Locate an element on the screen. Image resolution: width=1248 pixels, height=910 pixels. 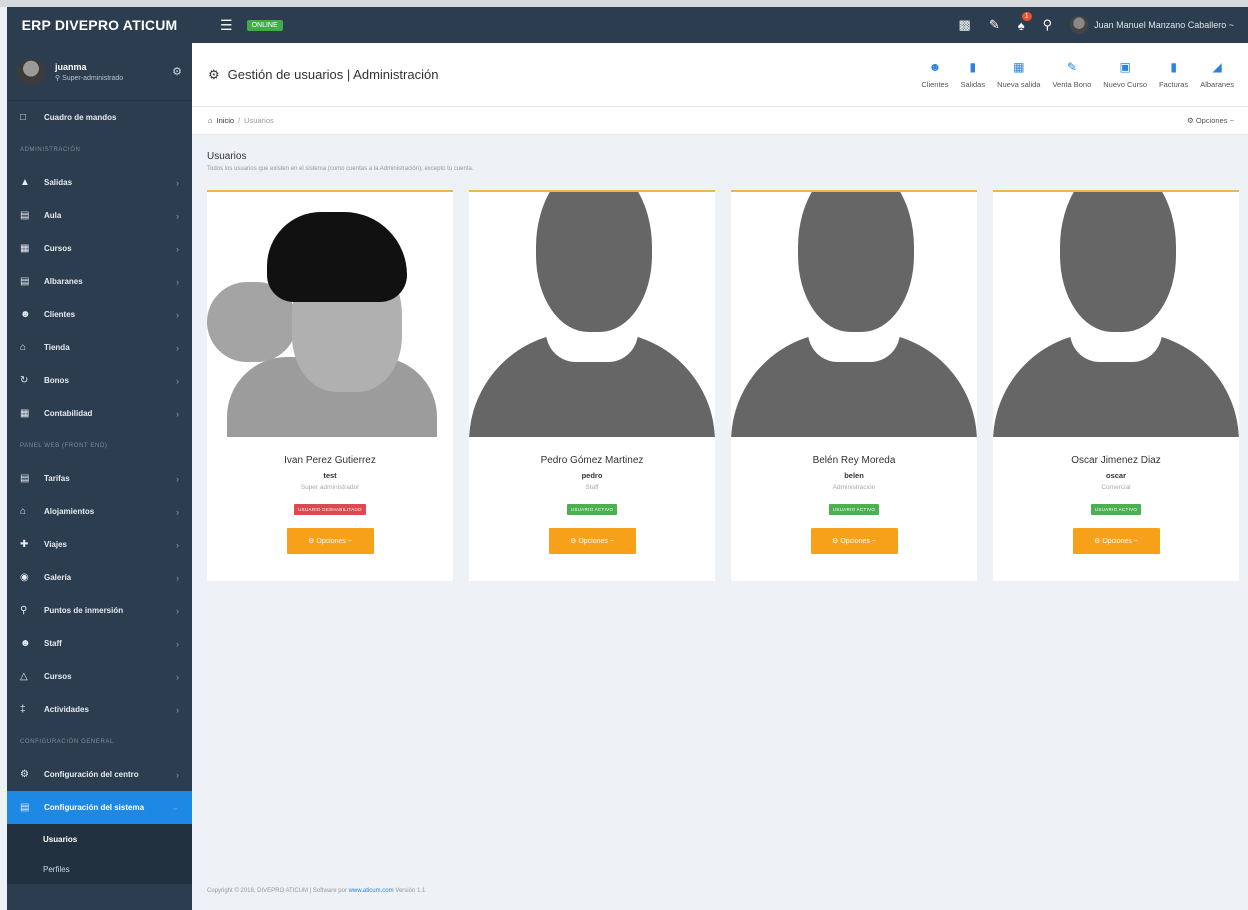
sidebar-item-tienda: ⌂ Tienda › is located at coordinates (99, 347).